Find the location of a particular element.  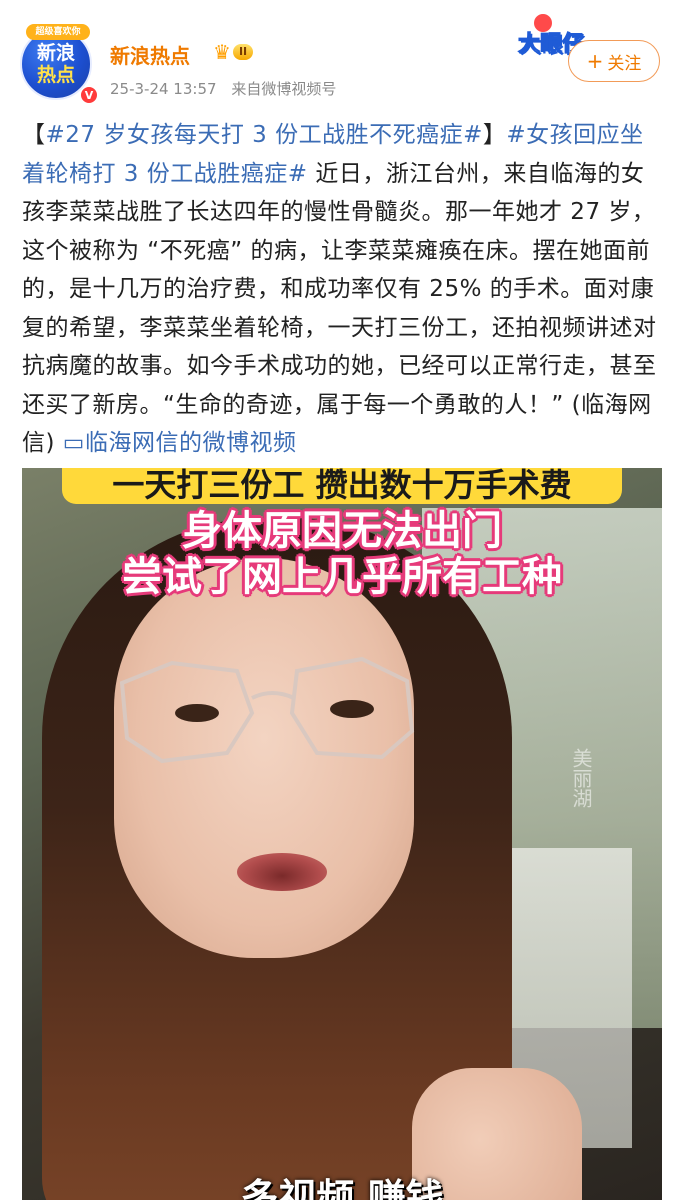

video-banner: 一天打三份工 攒出数十万手术费 is located at coordinates (342, 486).